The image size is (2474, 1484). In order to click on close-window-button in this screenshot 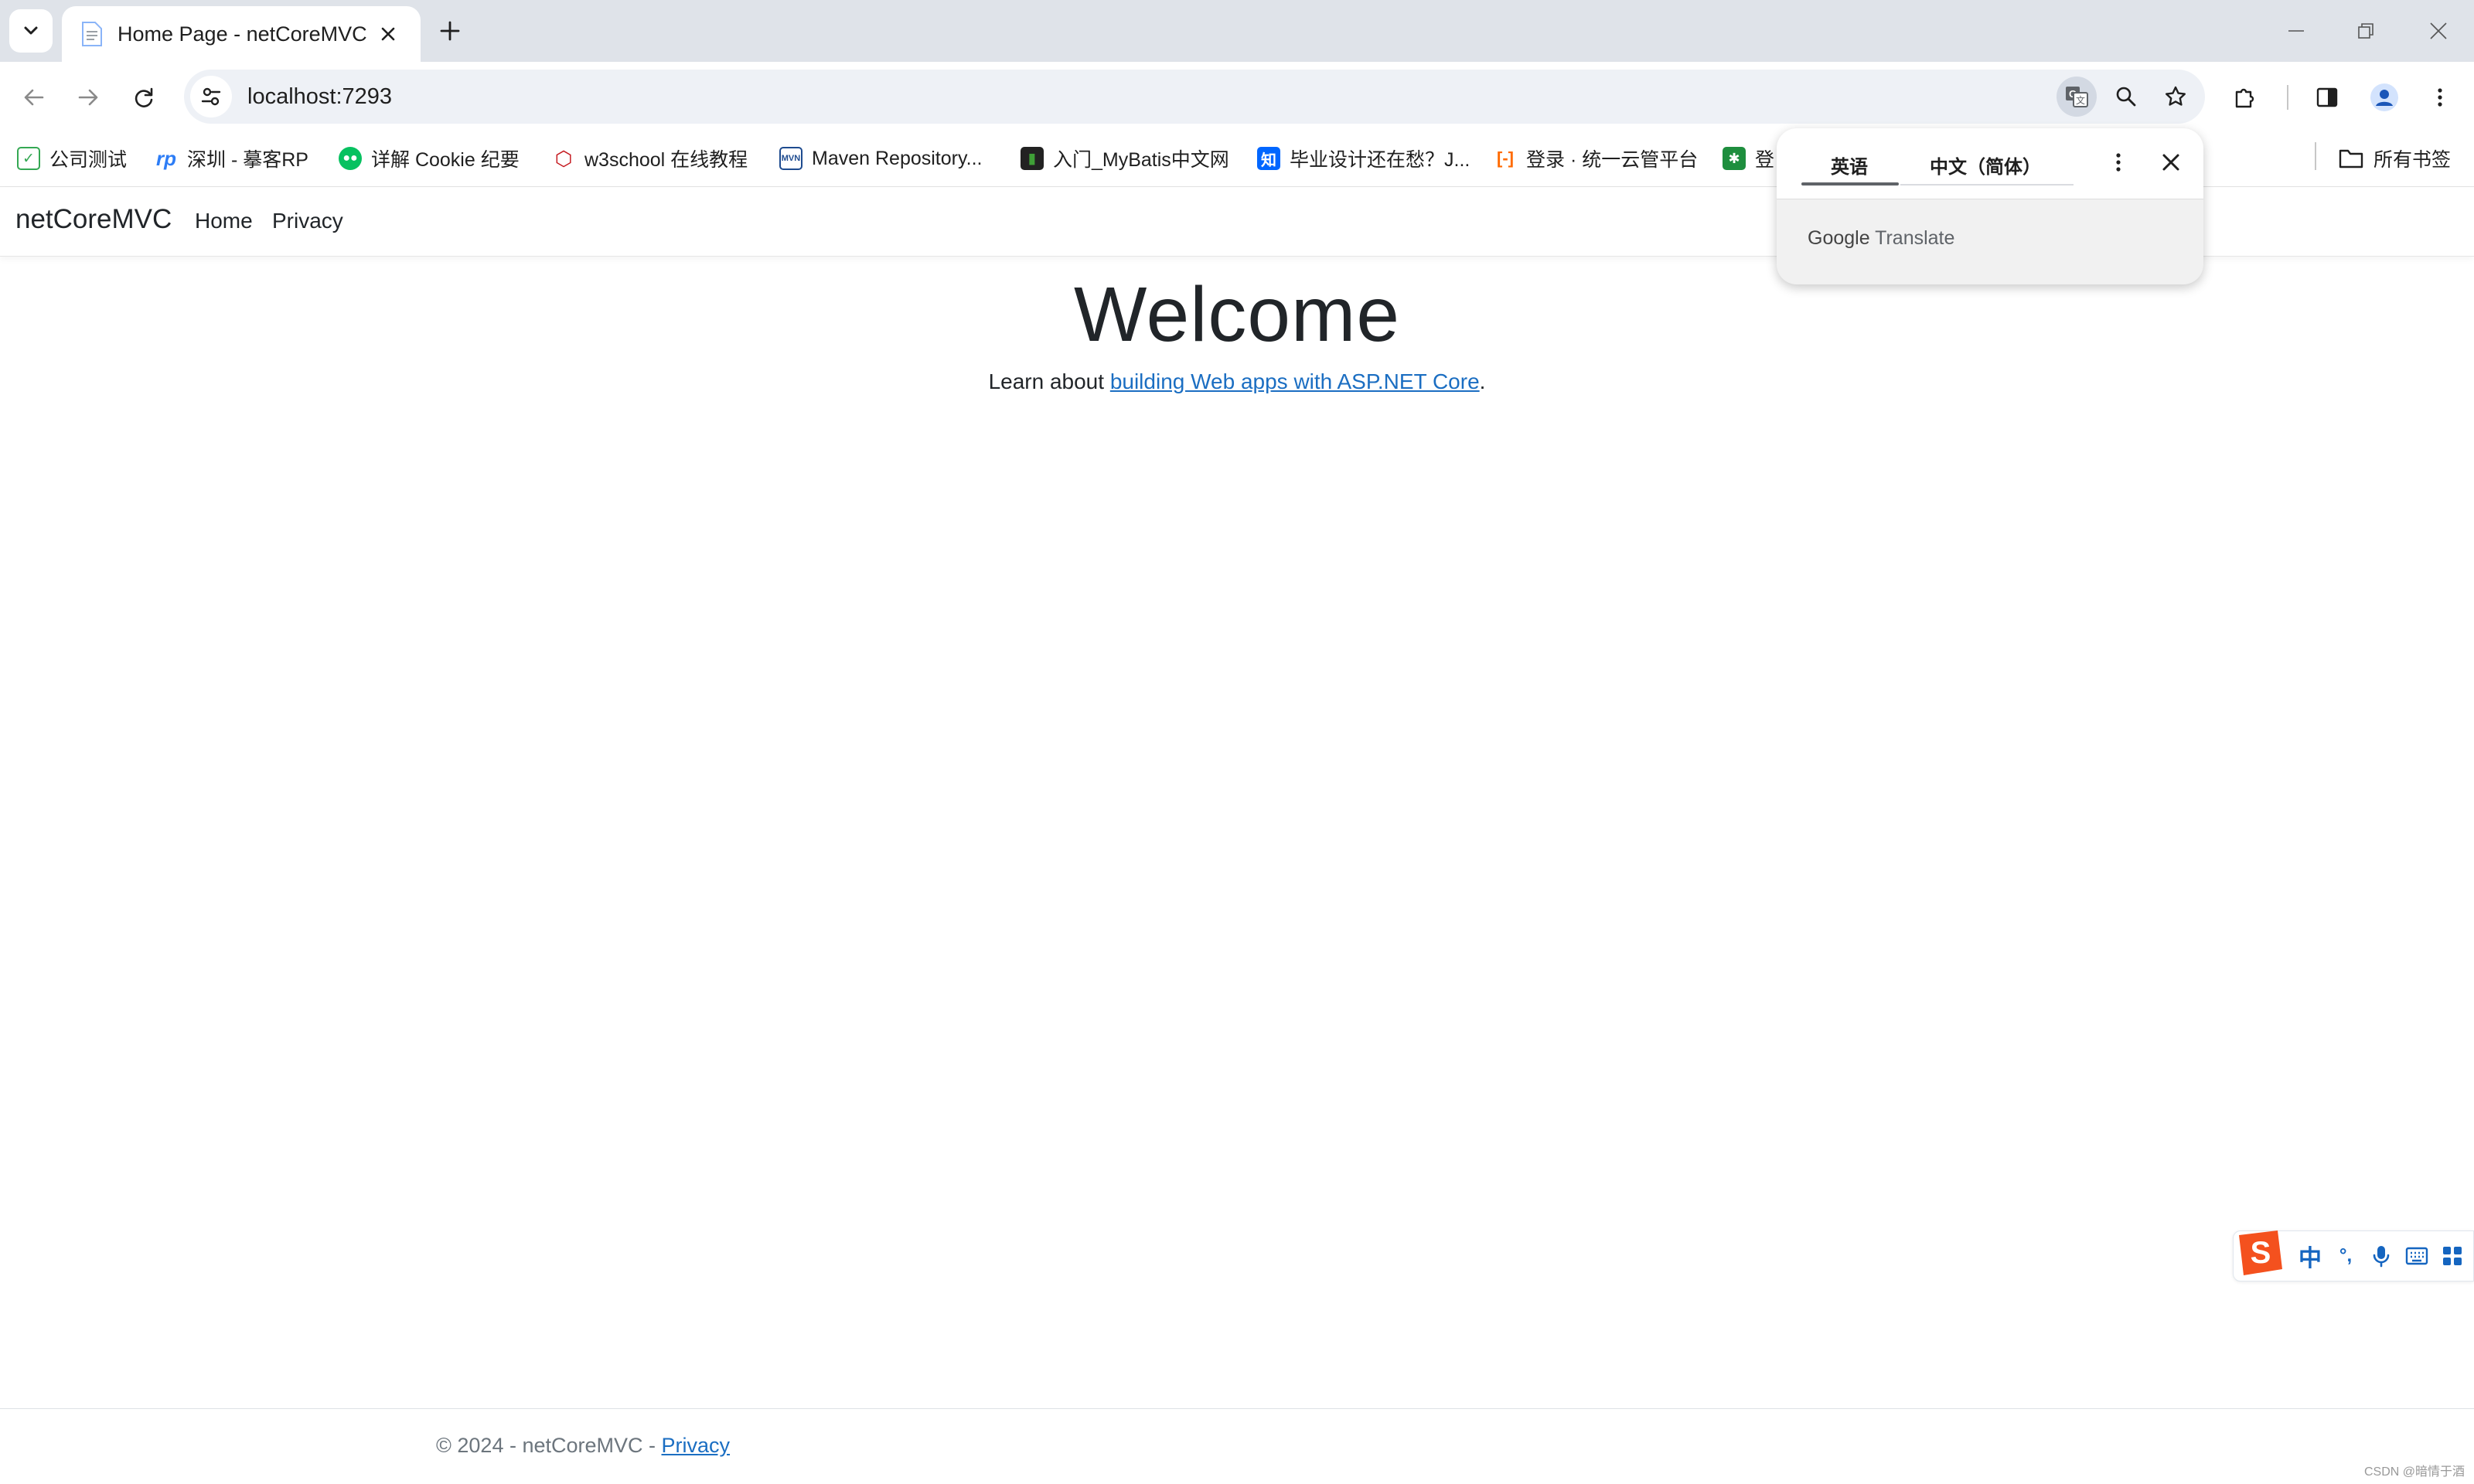, I will do `click(2438, 31)`.